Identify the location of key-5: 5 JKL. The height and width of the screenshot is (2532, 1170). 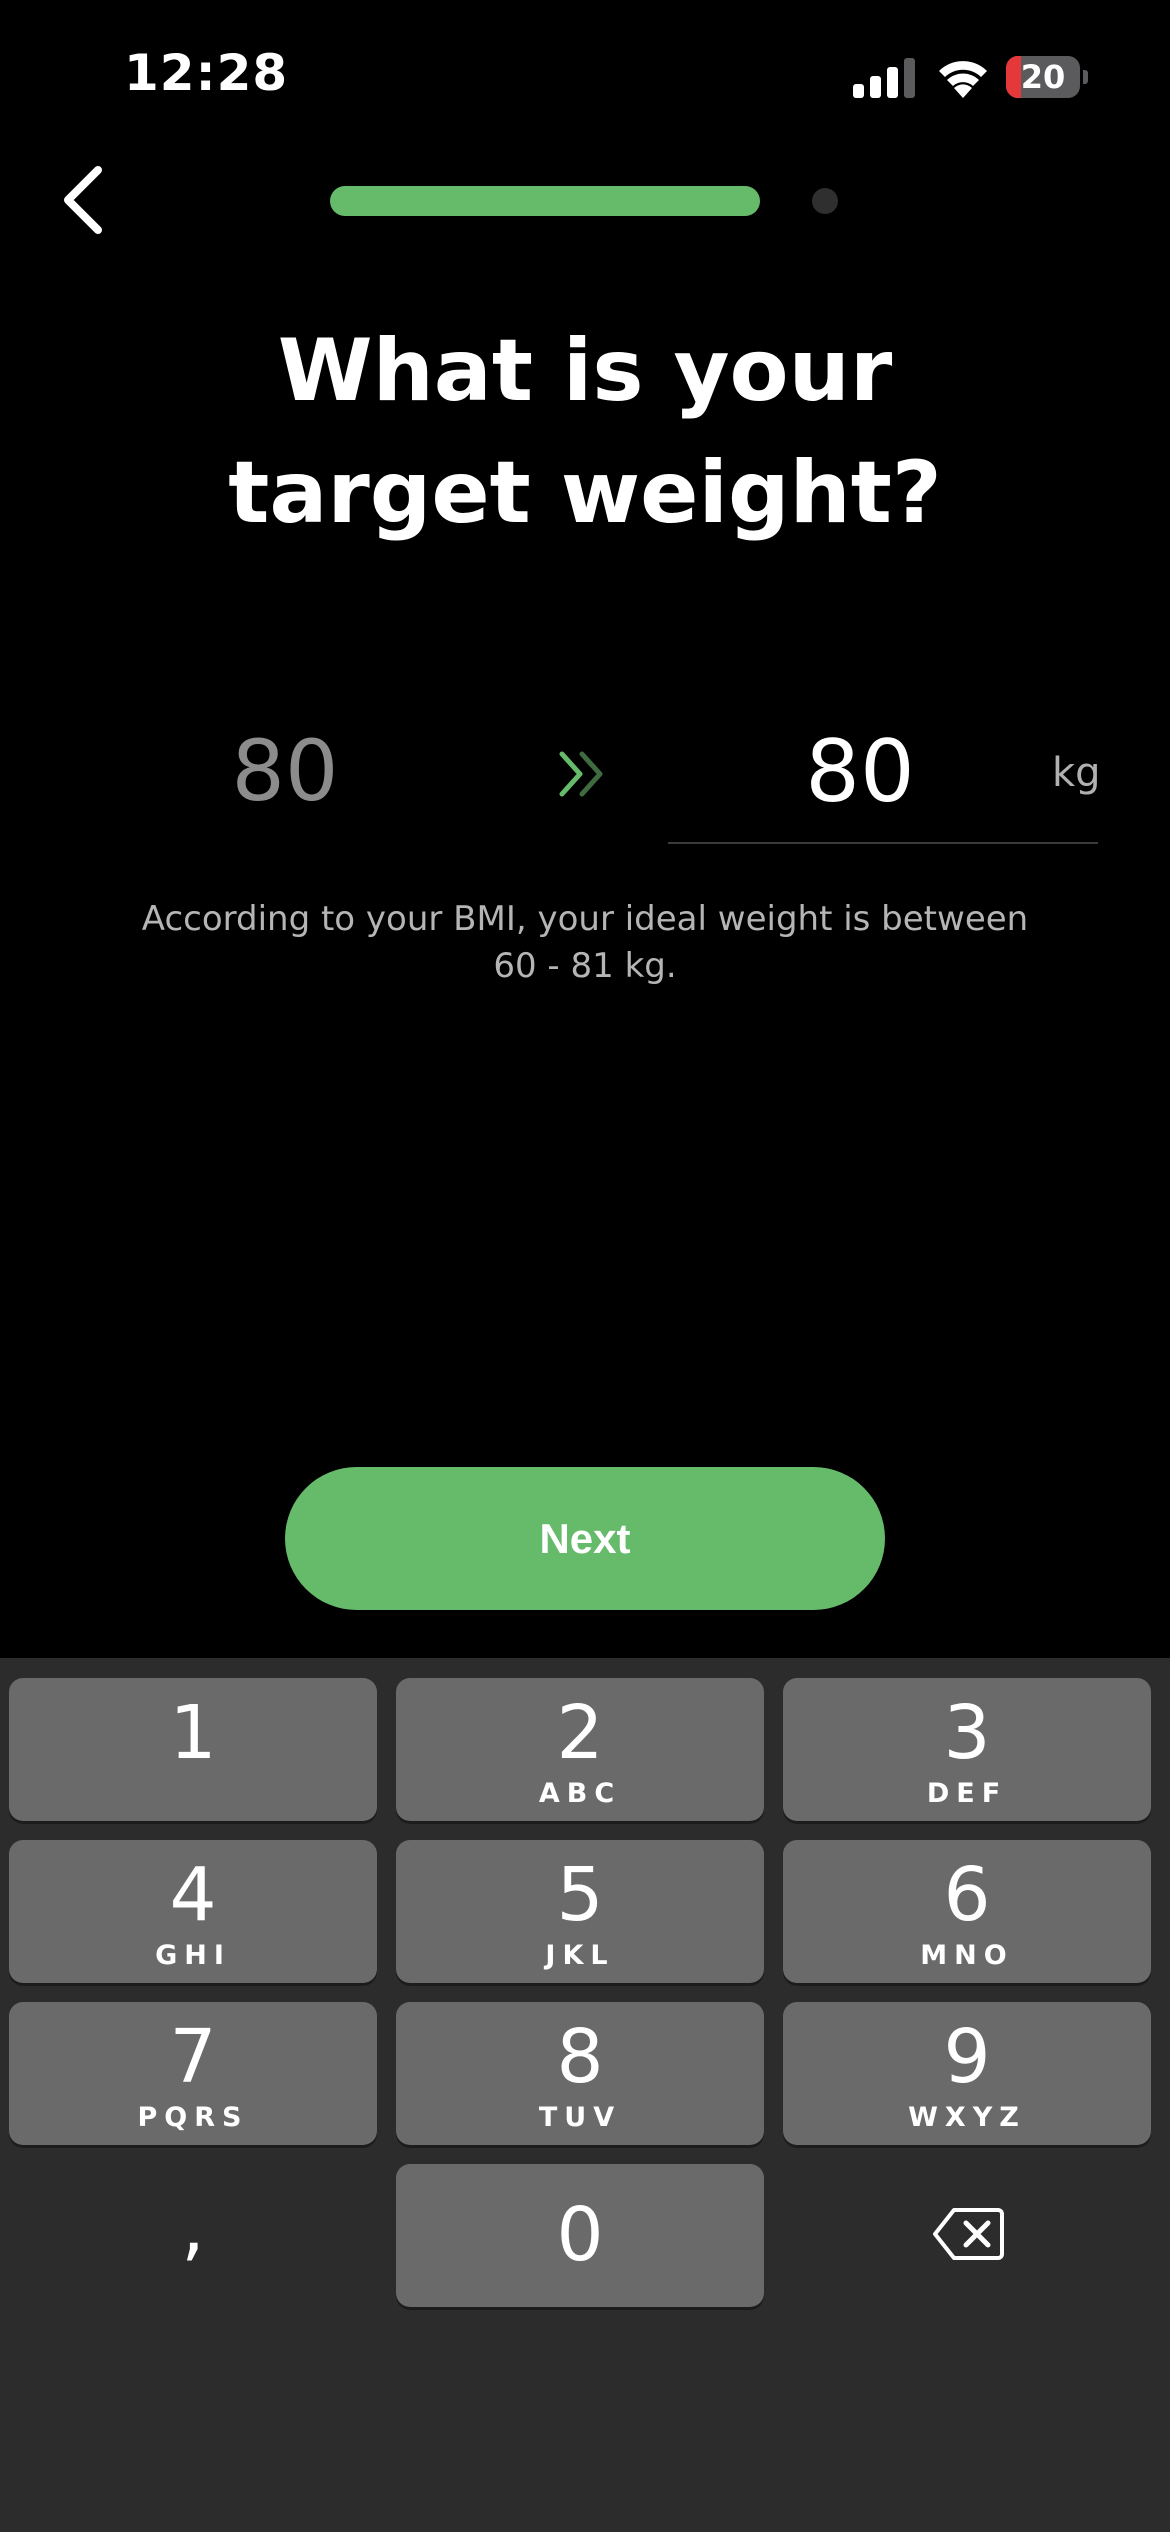
(580, 1911).